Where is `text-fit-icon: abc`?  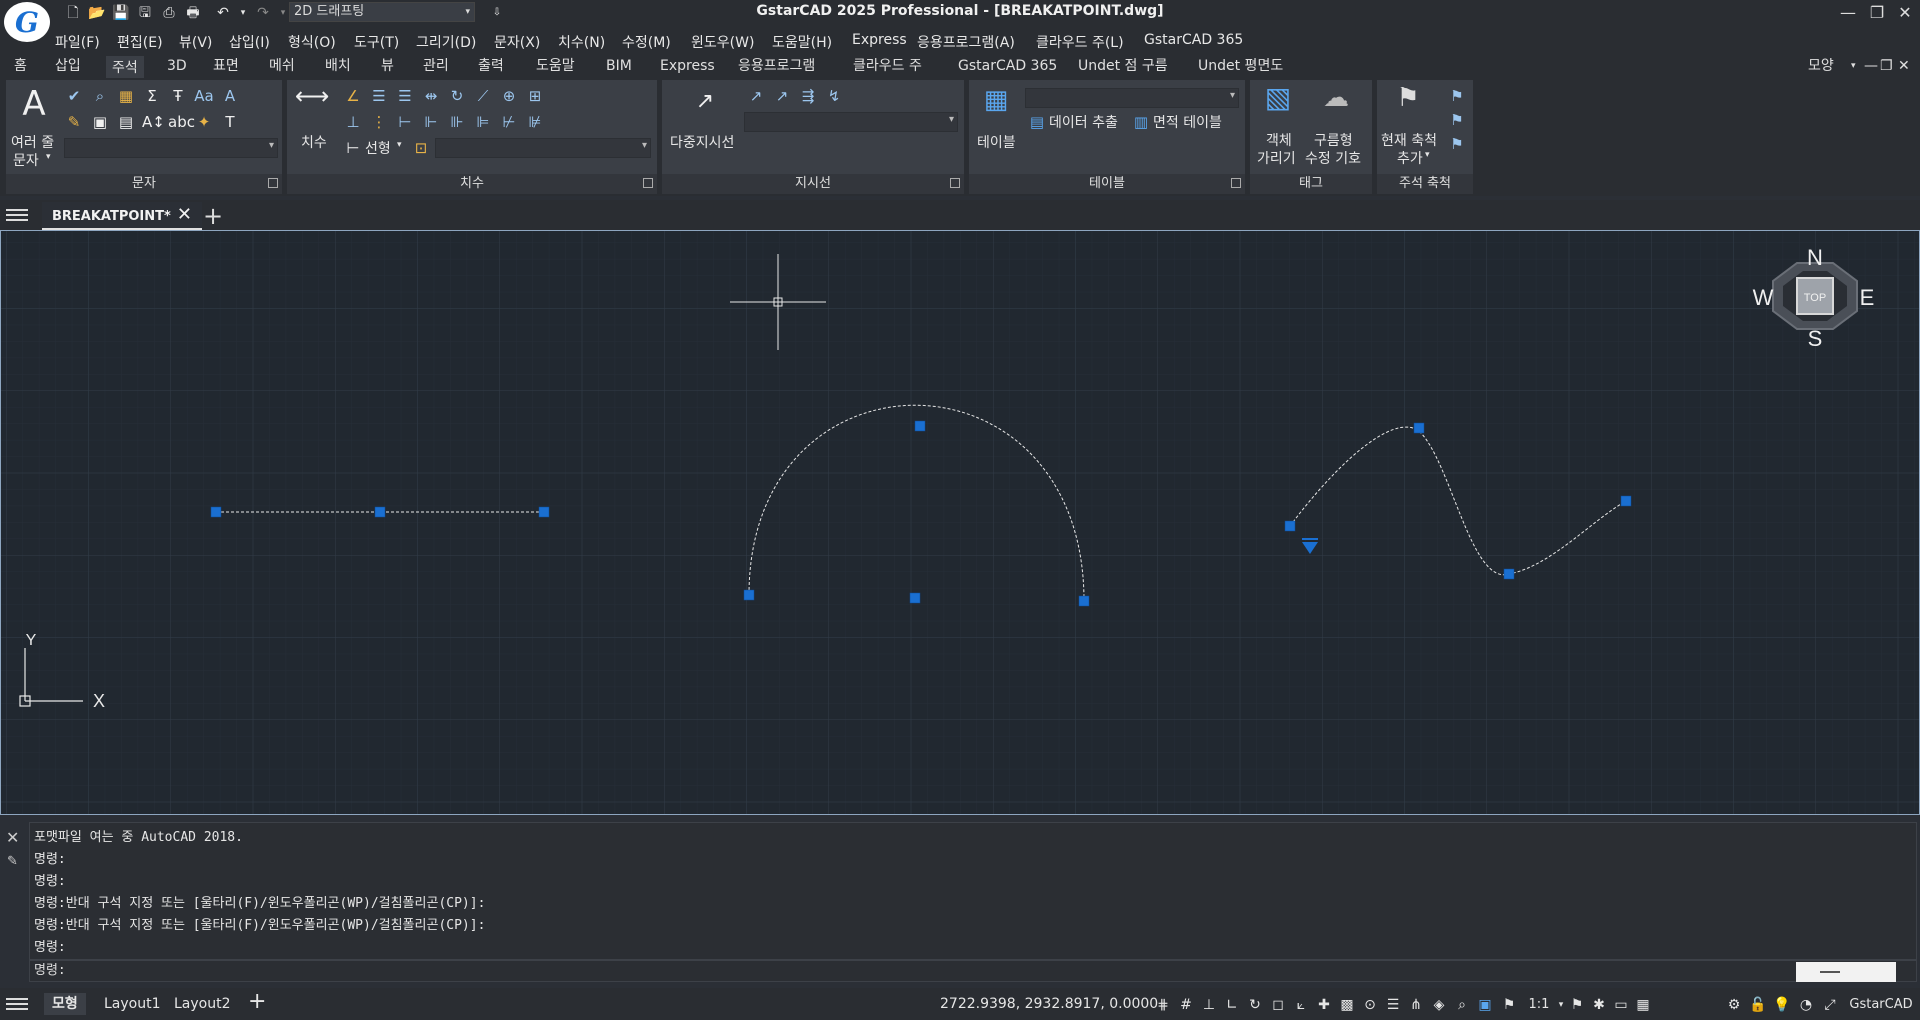 text-fit-icon: abc is located at coordinates (181, 122).